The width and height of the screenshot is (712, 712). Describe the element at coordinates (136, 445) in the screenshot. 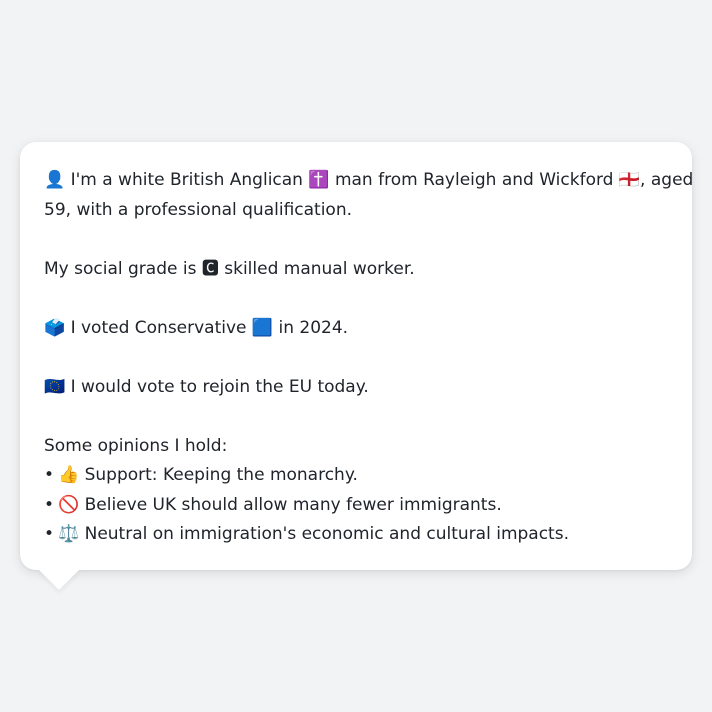

I see `opinions-heading: Some opinions I hold:` at that location.